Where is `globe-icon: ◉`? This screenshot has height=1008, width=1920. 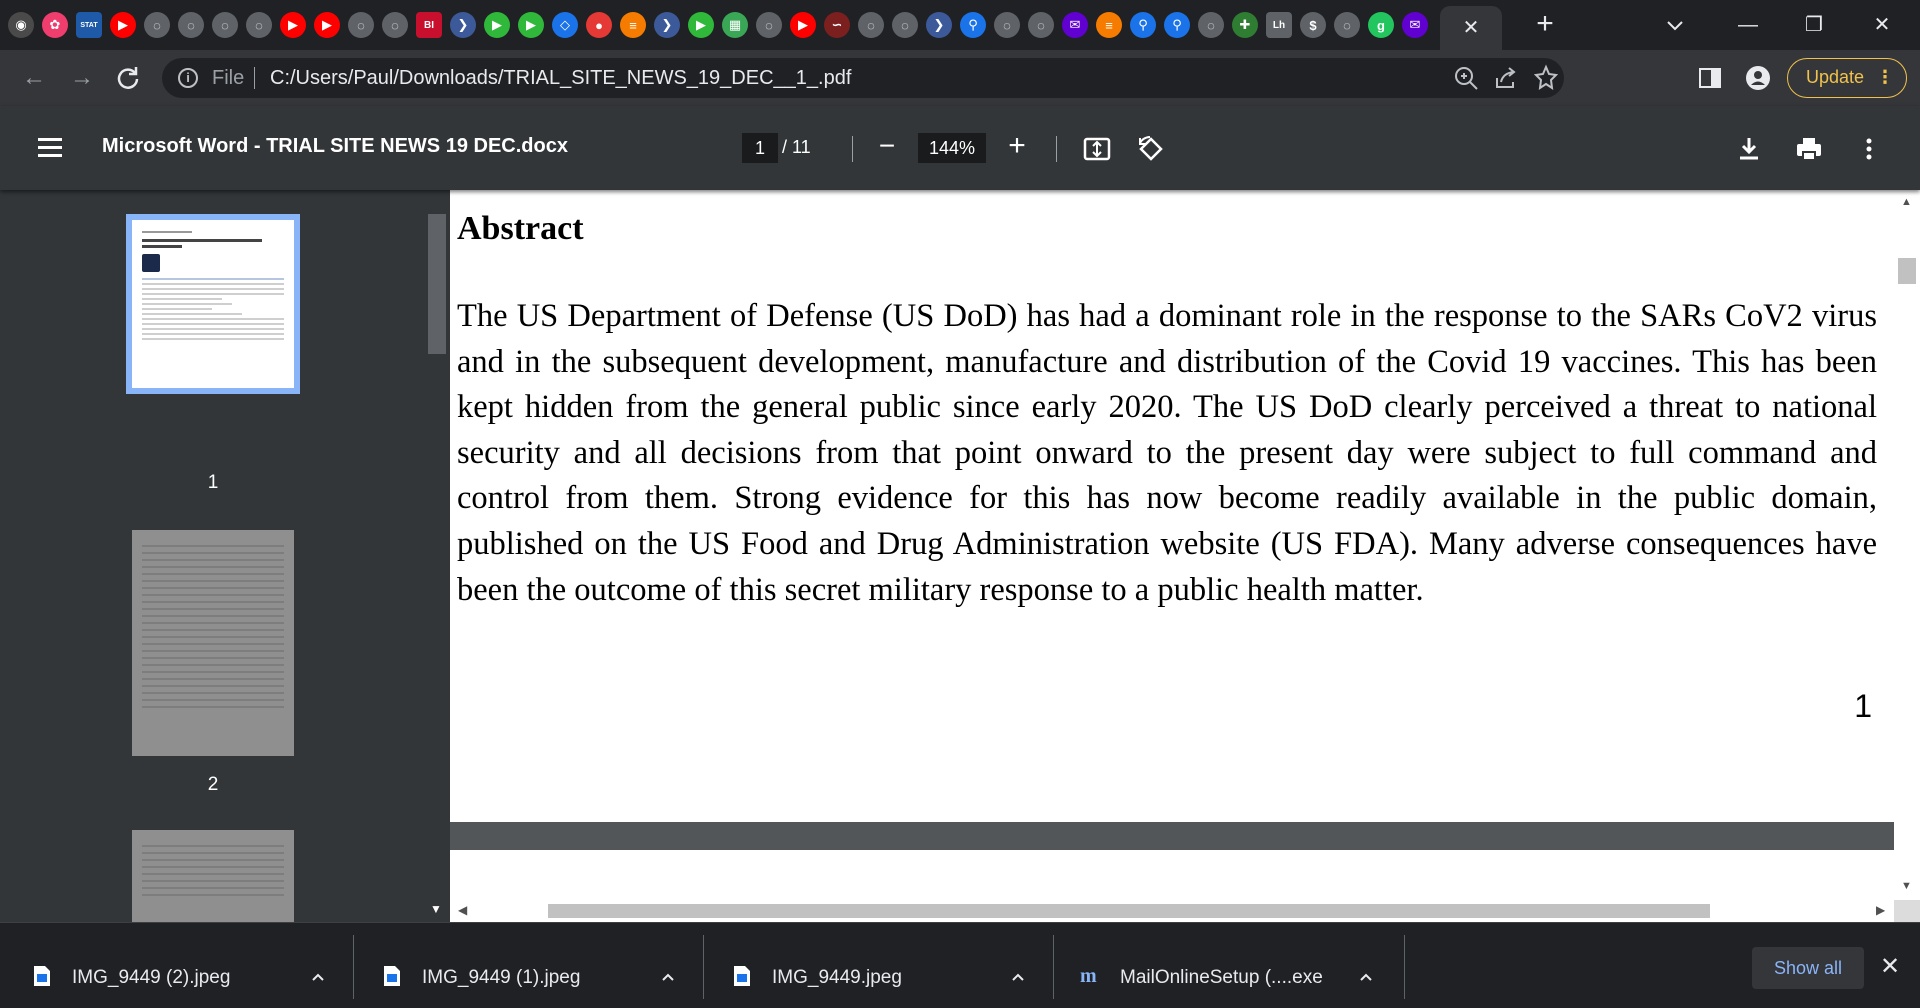 globe-icon: ◉ is located at coordinates (21, 25).